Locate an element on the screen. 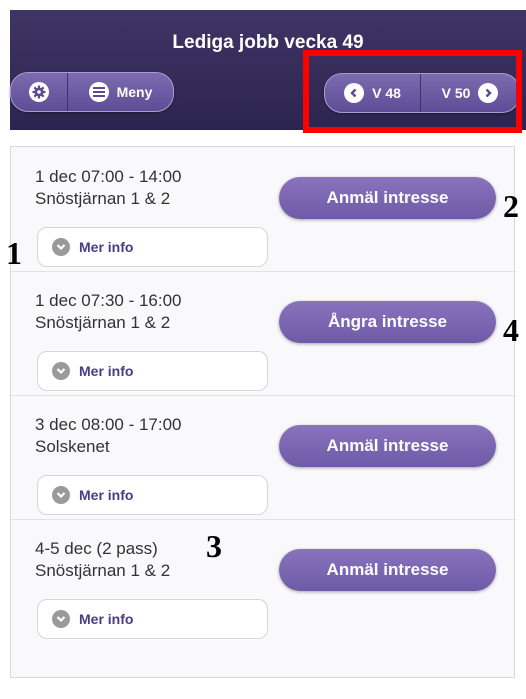 The height and width of the screenshot is (699, 526). settings-button is located at coordinates (39, 92).